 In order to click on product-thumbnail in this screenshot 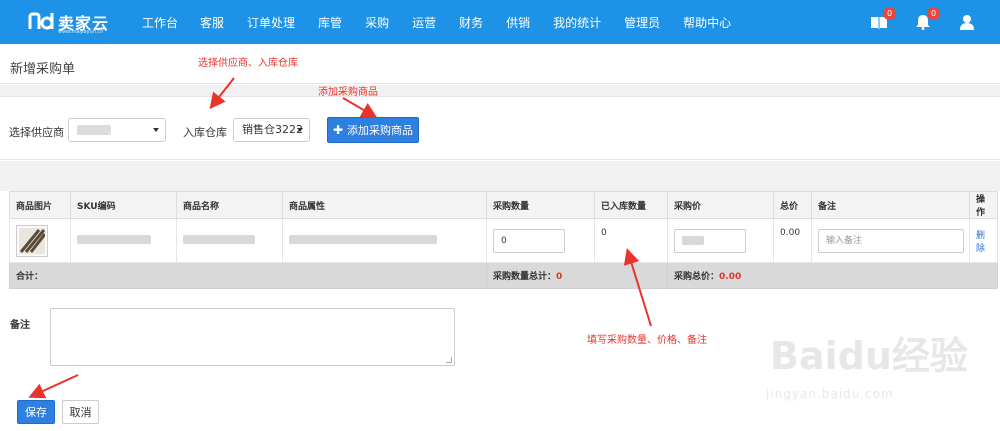, I will do `click(32, 240)`.